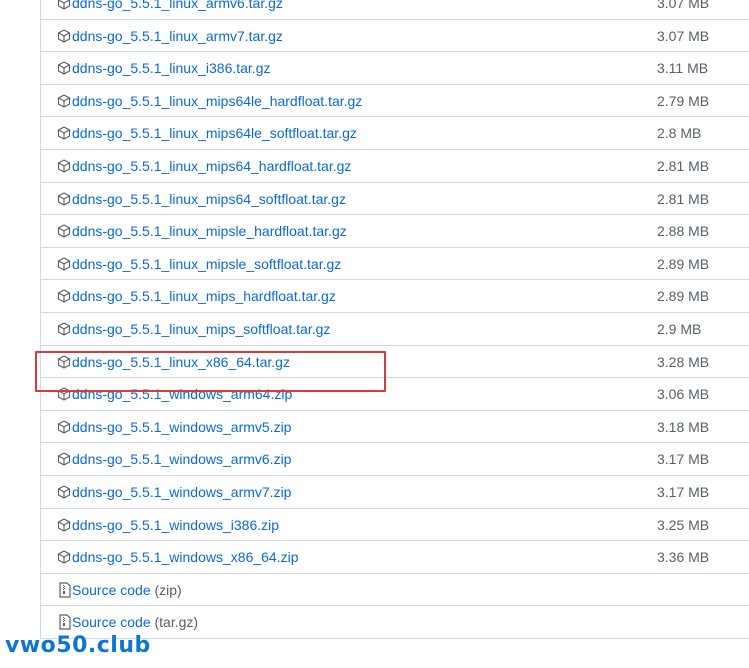 The width and height of the screenshot is (749, 668). What do you see at coordinates (177, 5) in the screenshot?
I see `asset-link: ddns-go_5.5.1_linux_armv6.tar.gz` at bounding box center [177, 5].